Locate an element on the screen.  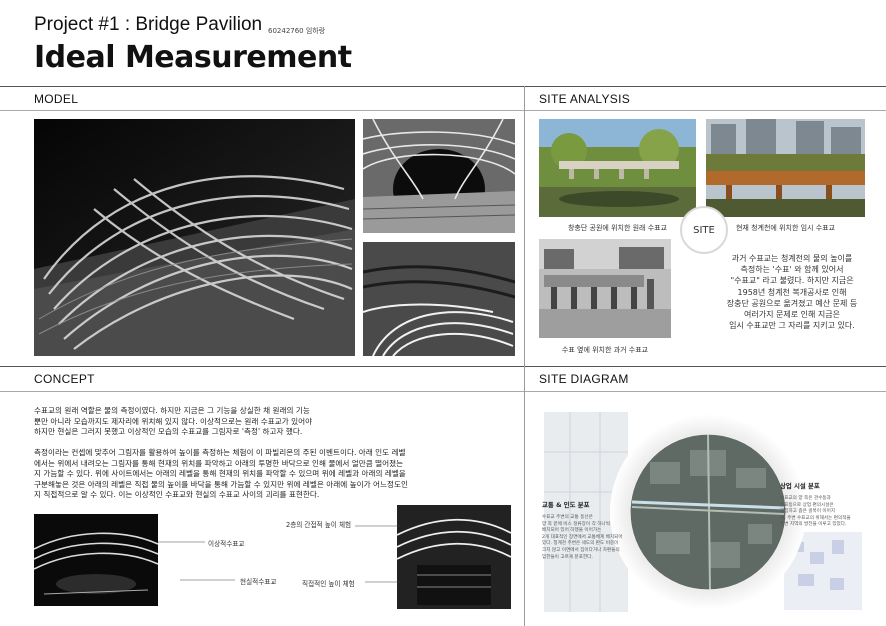
diagram-left-title: 교통 & 인도 분포 is located at coordinates (566, 505).